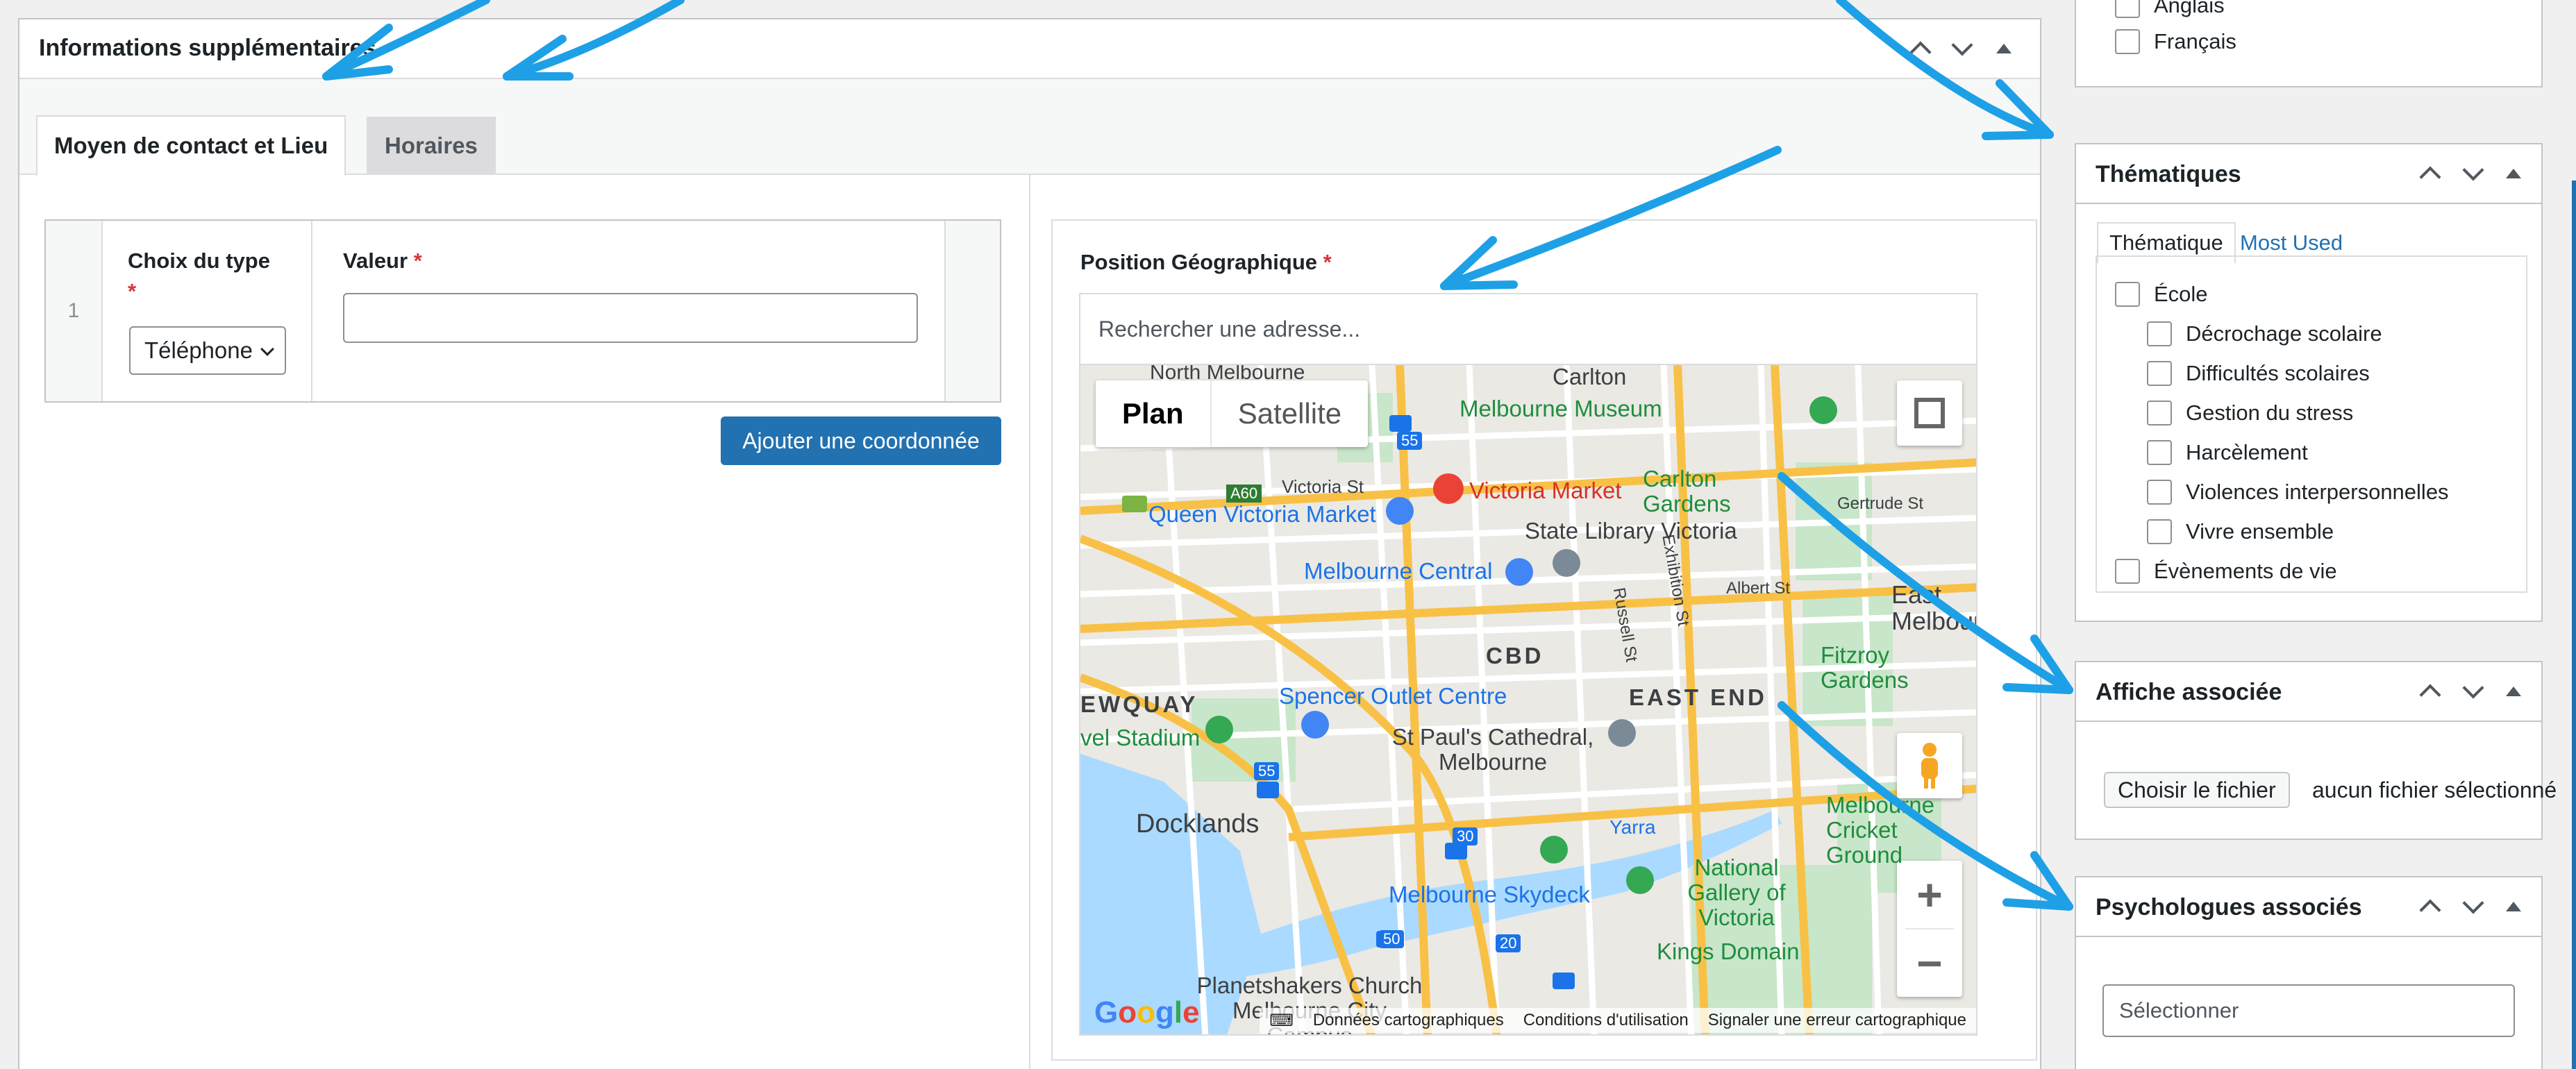  Describe the element at coordinates (2175, 41) in the screenshot. I see `language-checkbox-row: Français` at that location.